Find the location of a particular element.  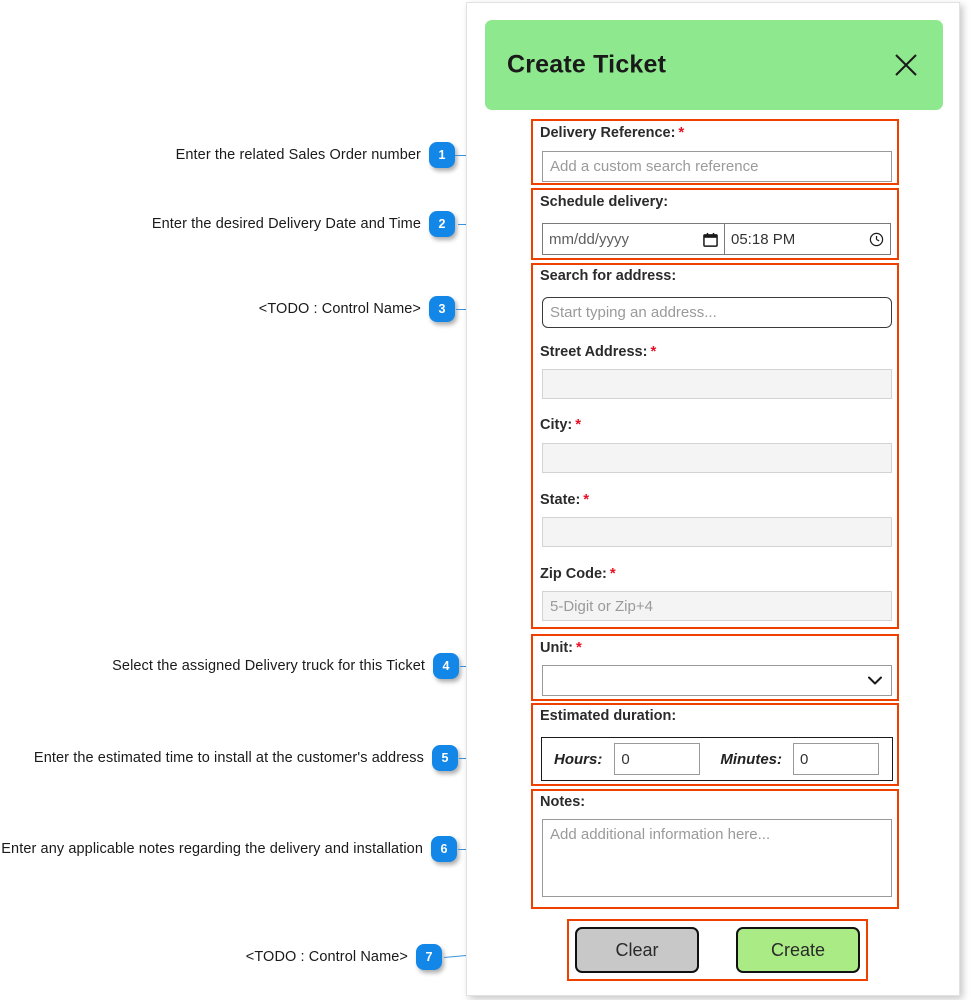

annotation-3: <TODO : Control Name> 3 is located at coordinates (357, 309).